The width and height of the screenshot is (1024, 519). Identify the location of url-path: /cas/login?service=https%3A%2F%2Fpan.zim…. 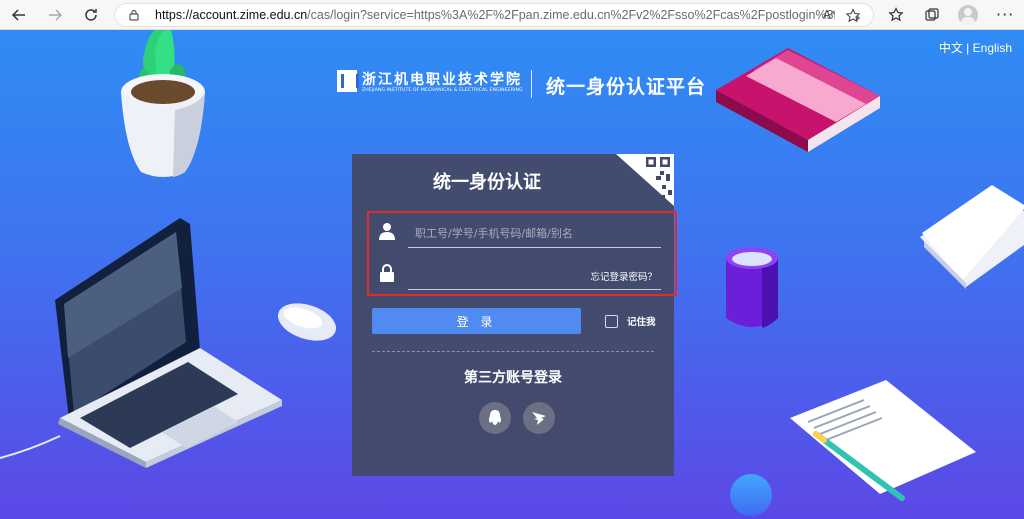
(571, 15).